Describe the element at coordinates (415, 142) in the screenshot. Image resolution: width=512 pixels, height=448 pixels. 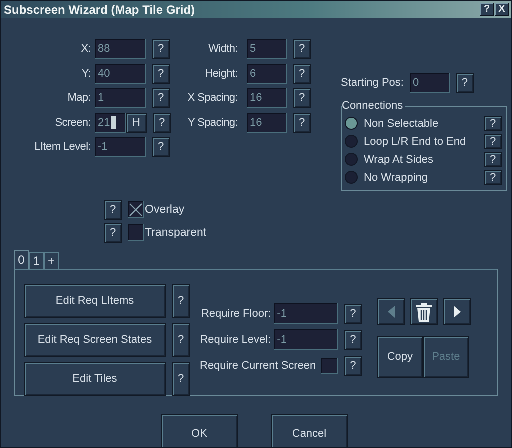
I see `option-label: Loop L/R End to End` at that location.